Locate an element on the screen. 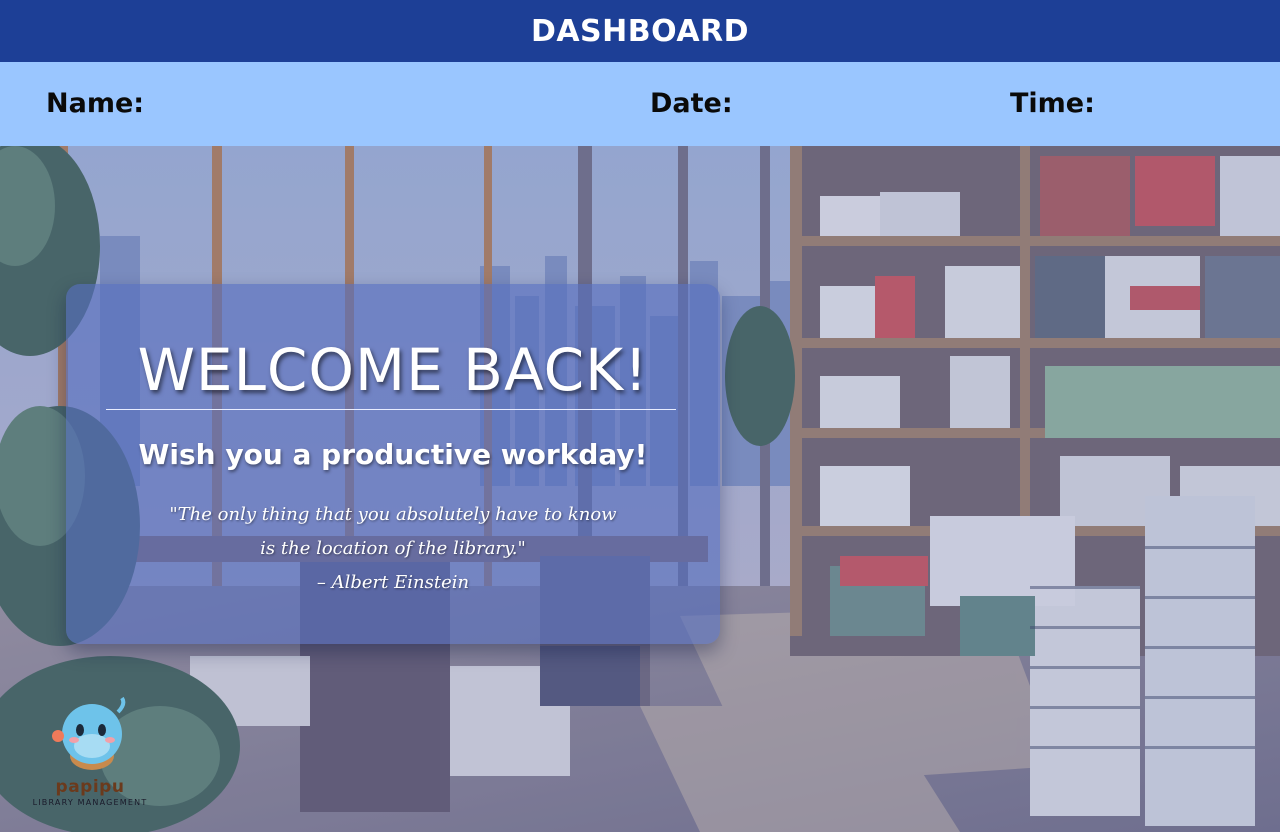 This screenshot has width=1280, height=832. quote-line-2: is the location of the library." is located at coordinates (393, 548).